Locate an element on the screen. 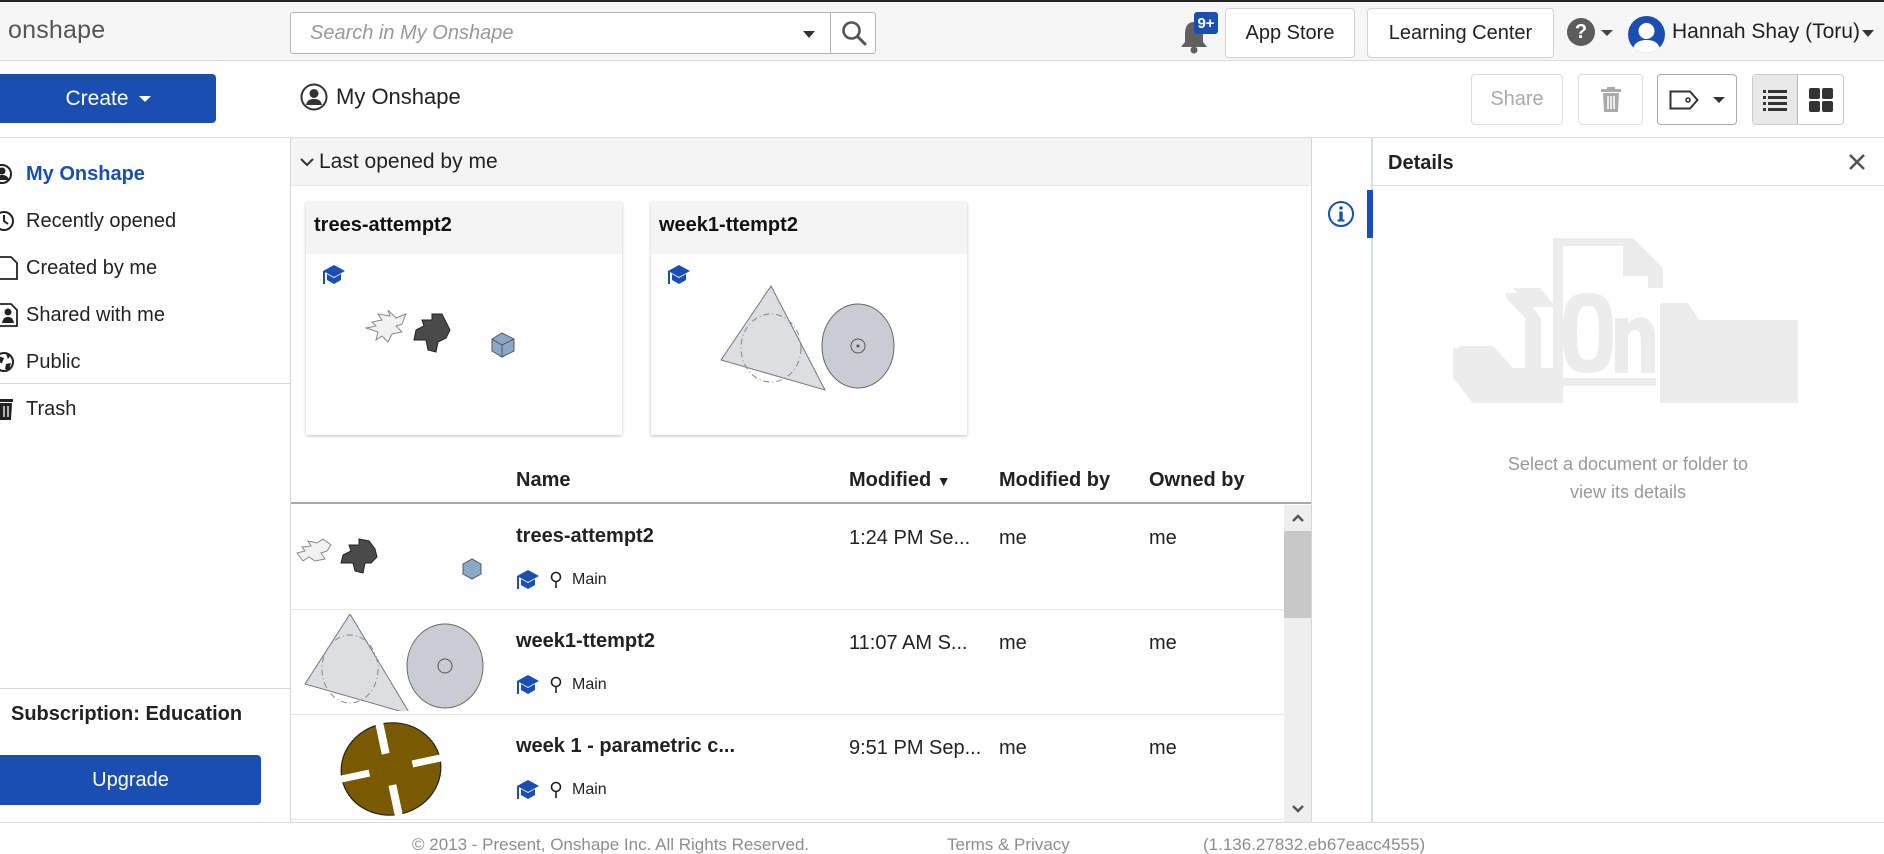  scroll-up-icon is located at coordinates (1297, 518).